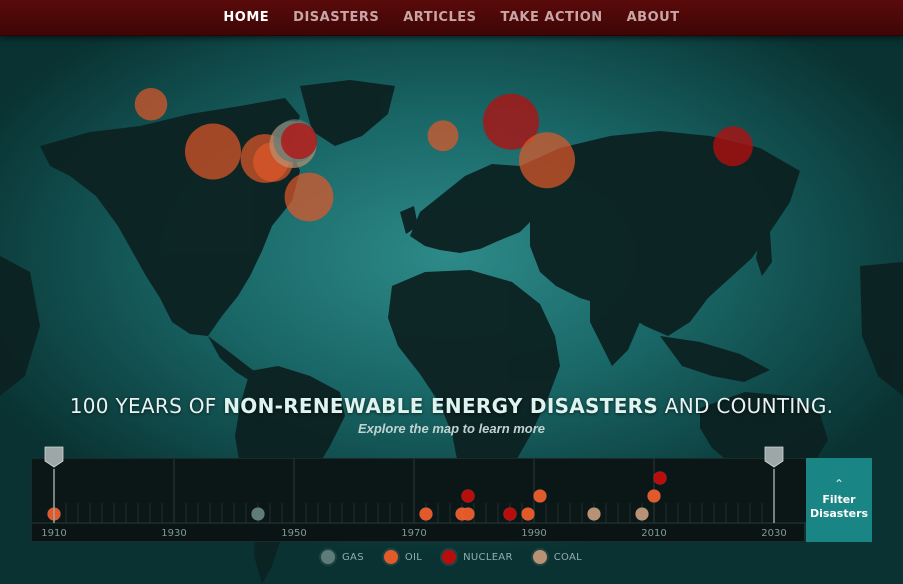 The width and height of the screenshot is (903, 584). I want to click on chevron-up-icon: ⌃, so click(839, 484).